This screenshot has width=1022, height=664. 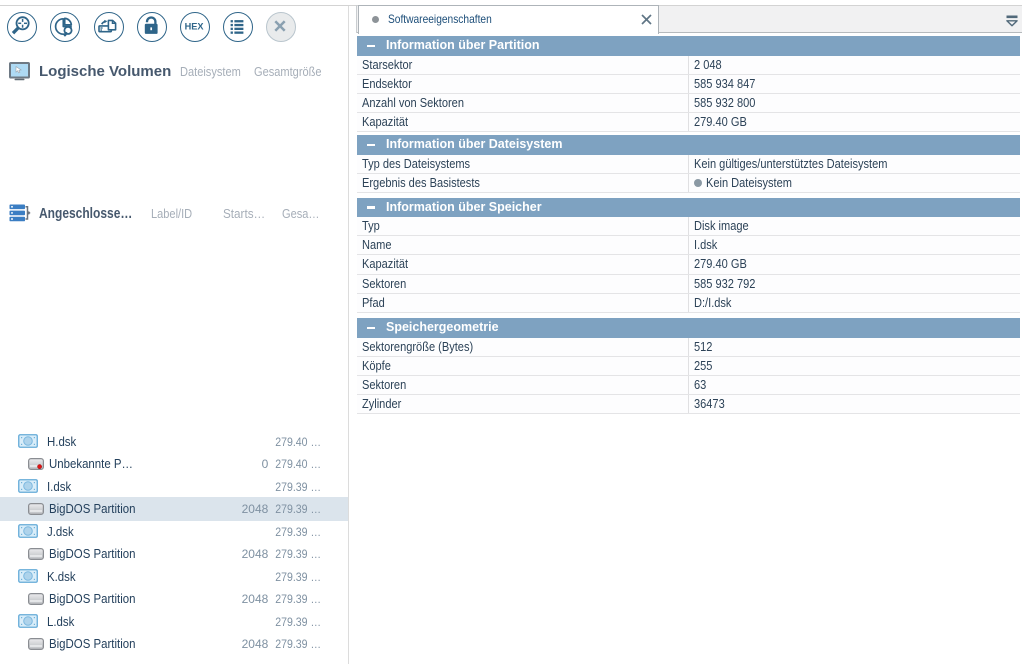 What do you see at coordinates (195, 27) in the screenshot?
I see `svg-text: HEX` at bounding box center [195, 27].